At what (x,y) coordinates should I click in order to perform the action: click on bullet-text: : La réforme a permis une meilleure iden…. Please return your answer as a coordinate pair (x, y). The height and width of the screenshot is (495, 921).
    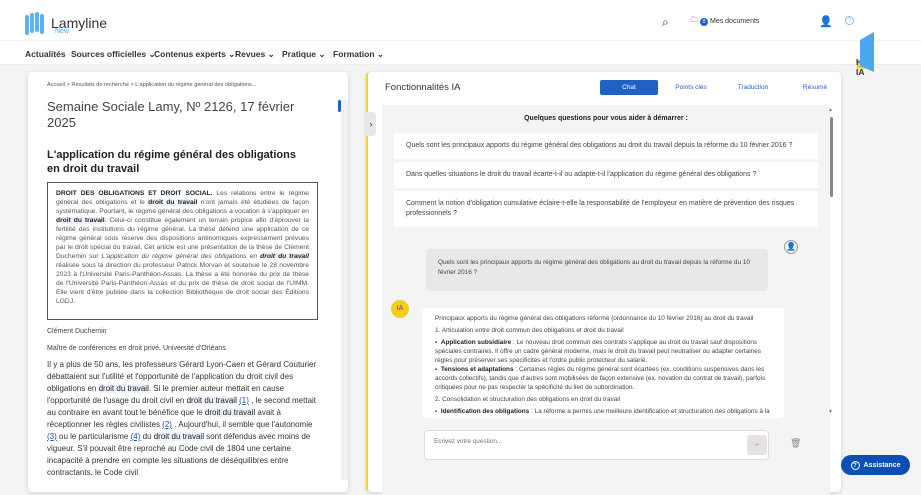
    Looking at the image, I should click on (649, 411).